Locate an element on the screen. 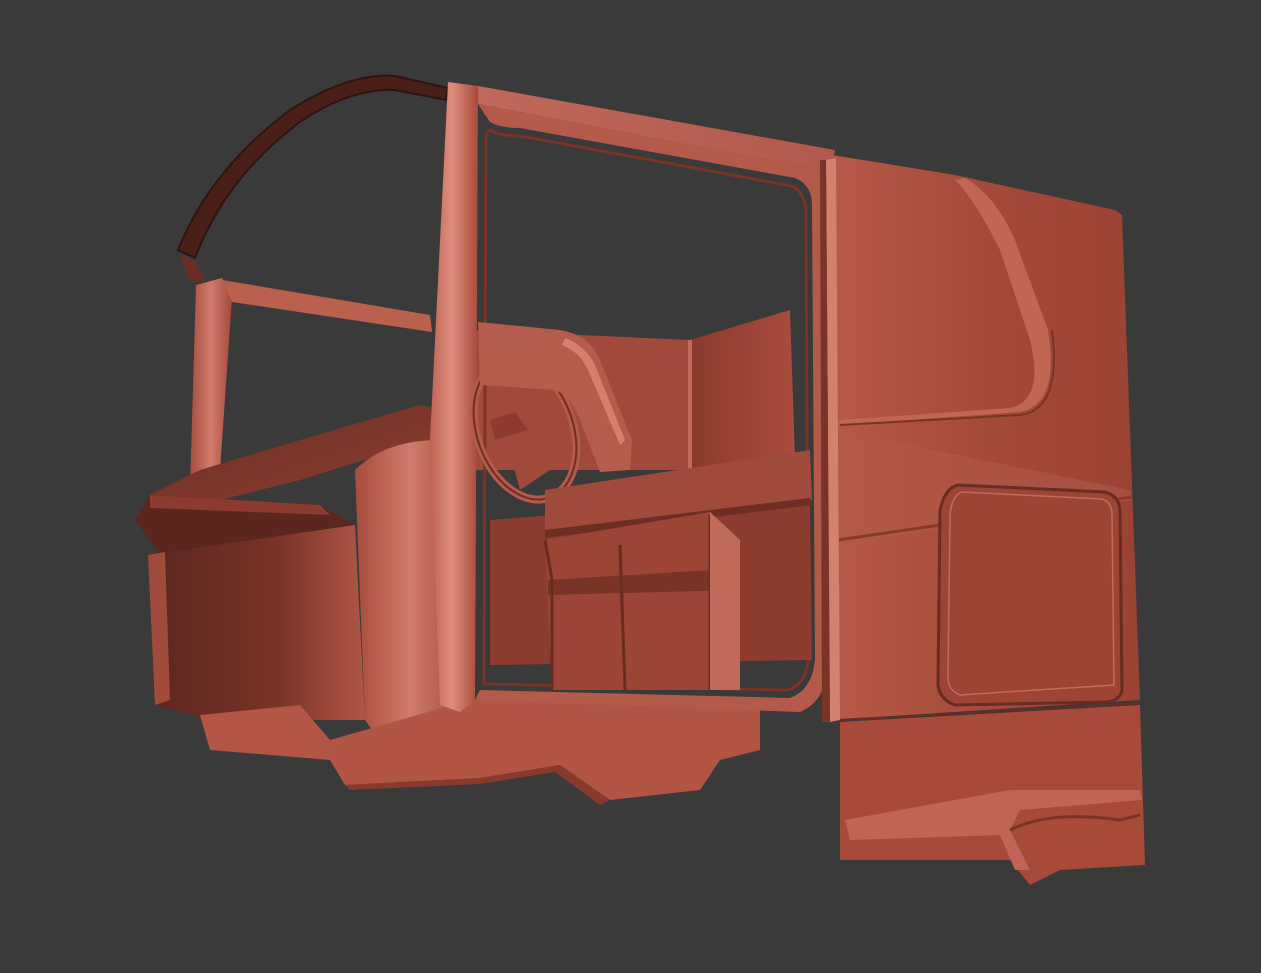 The width and height of the screenshot is (1261, 973). front-lower-panel is located at coordinates (256, 622).